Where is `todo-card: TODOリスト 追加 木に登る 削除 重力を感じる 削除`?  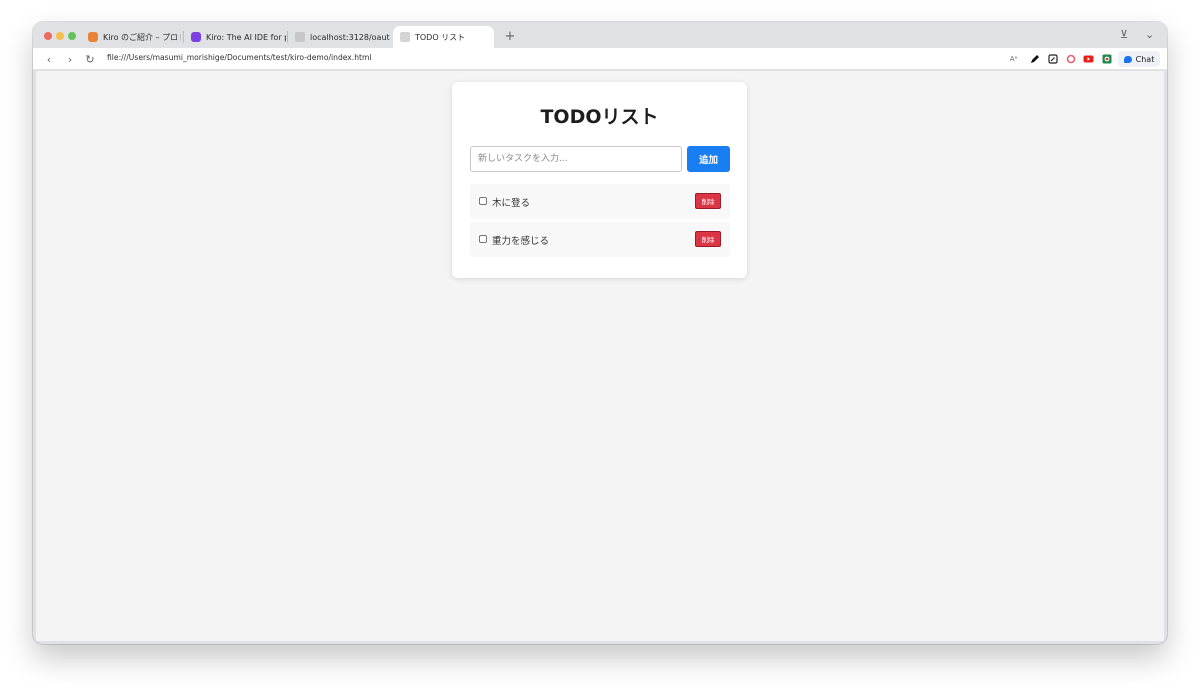 todo-card: TODOリスト 追加 木に登る 削除 重力を感じる 削除 is located at coordinates (599, 180).